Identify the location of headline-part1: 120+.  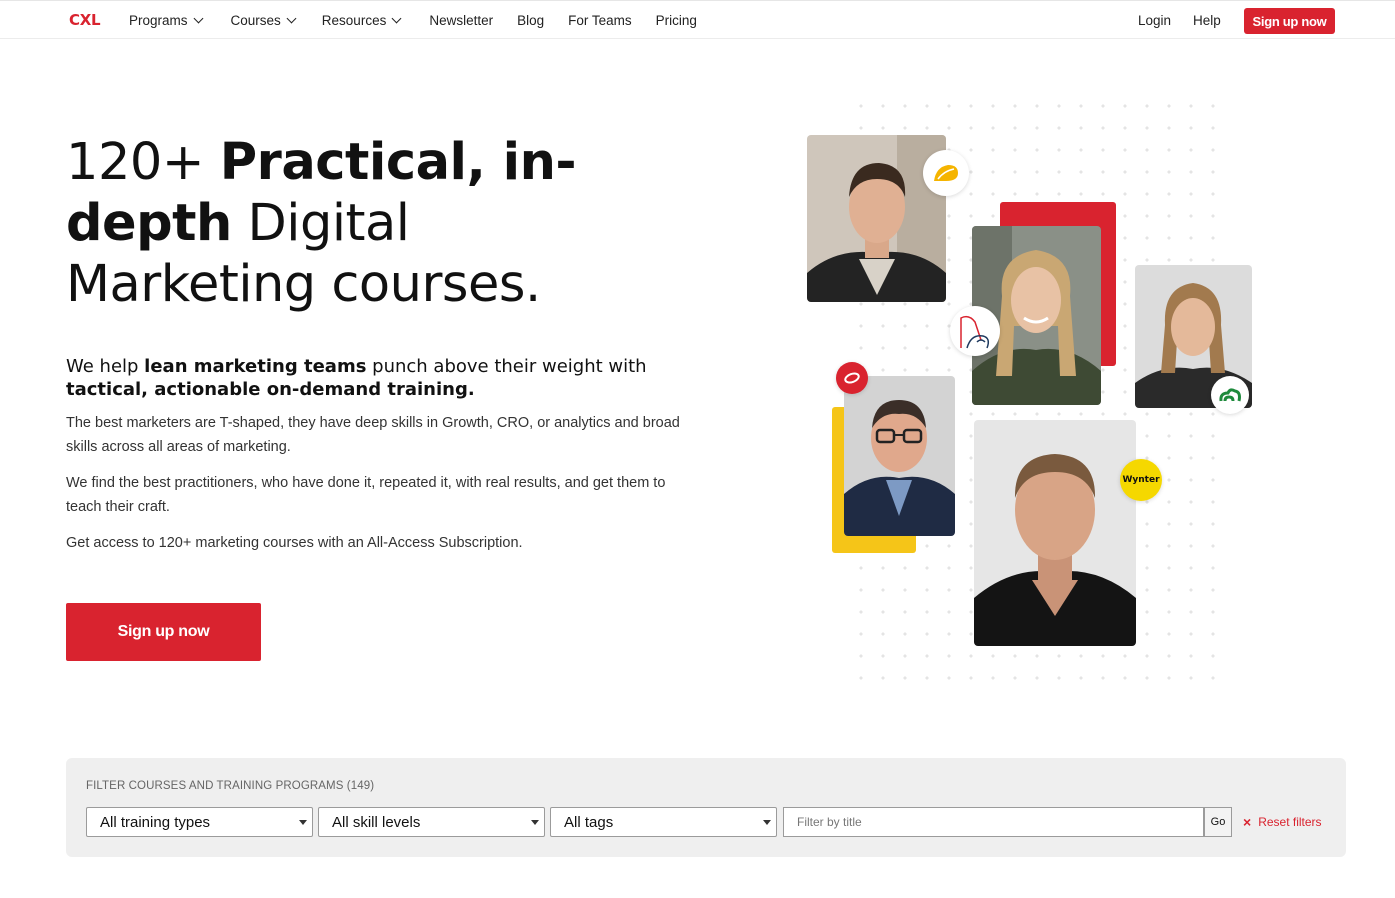
(143, 162).